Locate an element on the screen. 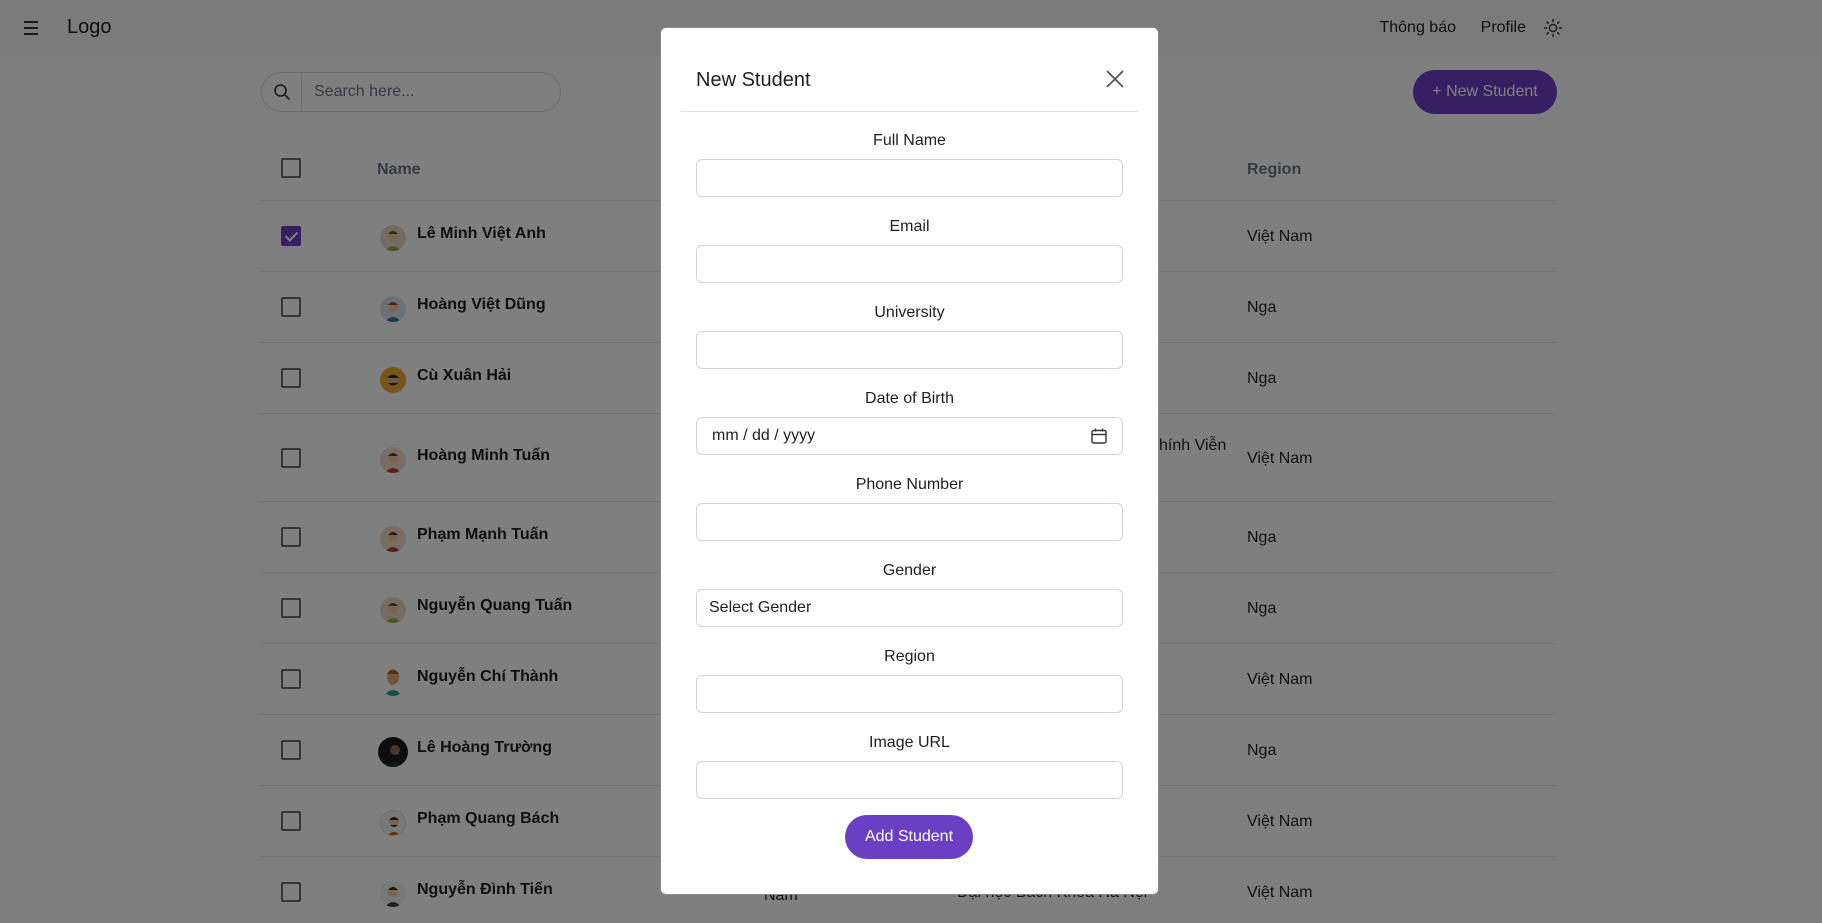 This screenshot has width=1822, height=923. phone-field is located at coordinates (909, 522).